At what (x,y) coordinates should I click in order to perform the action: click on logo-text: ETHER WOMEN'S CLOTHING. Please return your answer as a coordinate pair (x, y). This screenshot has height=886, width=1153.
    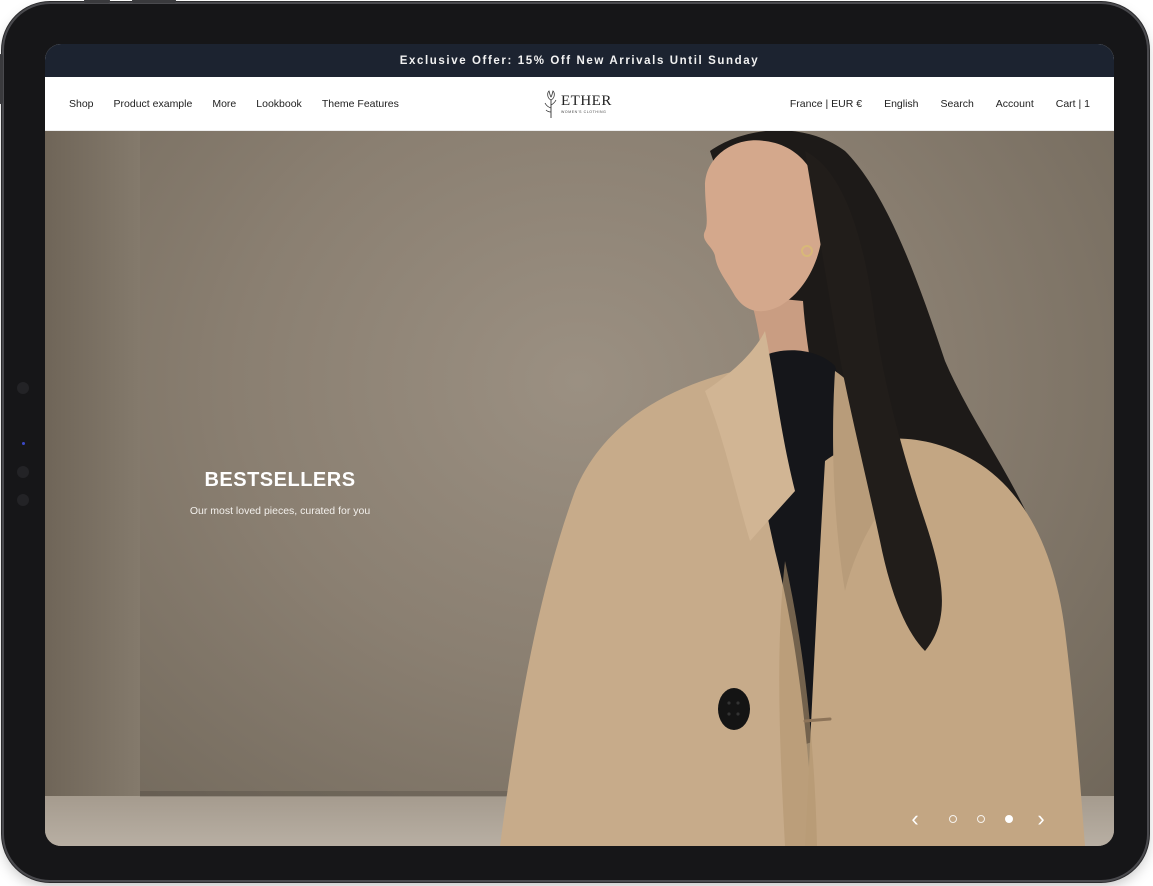
    Looking at the image, I should click on (586, 104).